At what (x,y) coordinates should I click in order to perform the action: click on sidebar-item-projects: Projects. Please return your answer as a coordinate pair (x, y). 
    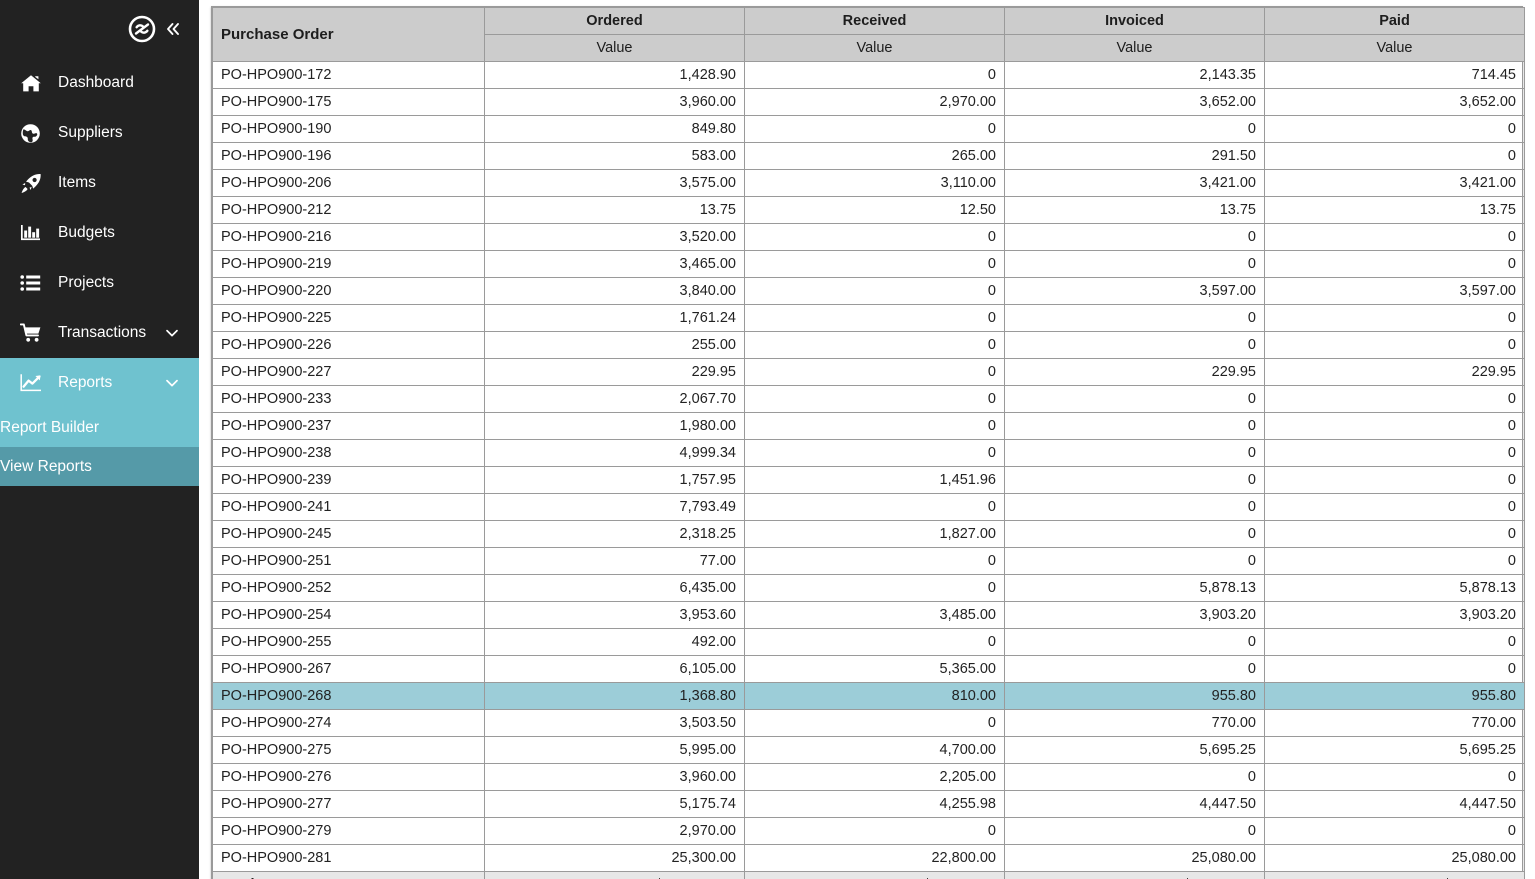
    Looking at the image, I should click on (99, 283).